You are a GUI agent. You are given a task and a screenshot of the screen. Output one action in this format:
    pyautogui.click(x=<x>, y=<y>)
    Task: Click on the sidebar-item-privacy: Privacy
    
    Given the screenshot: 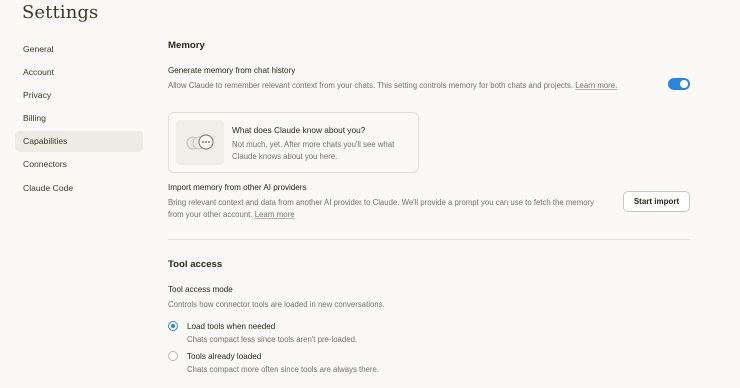 What is the action you would take?
    pyautogui.click(x=79, y=94)
    